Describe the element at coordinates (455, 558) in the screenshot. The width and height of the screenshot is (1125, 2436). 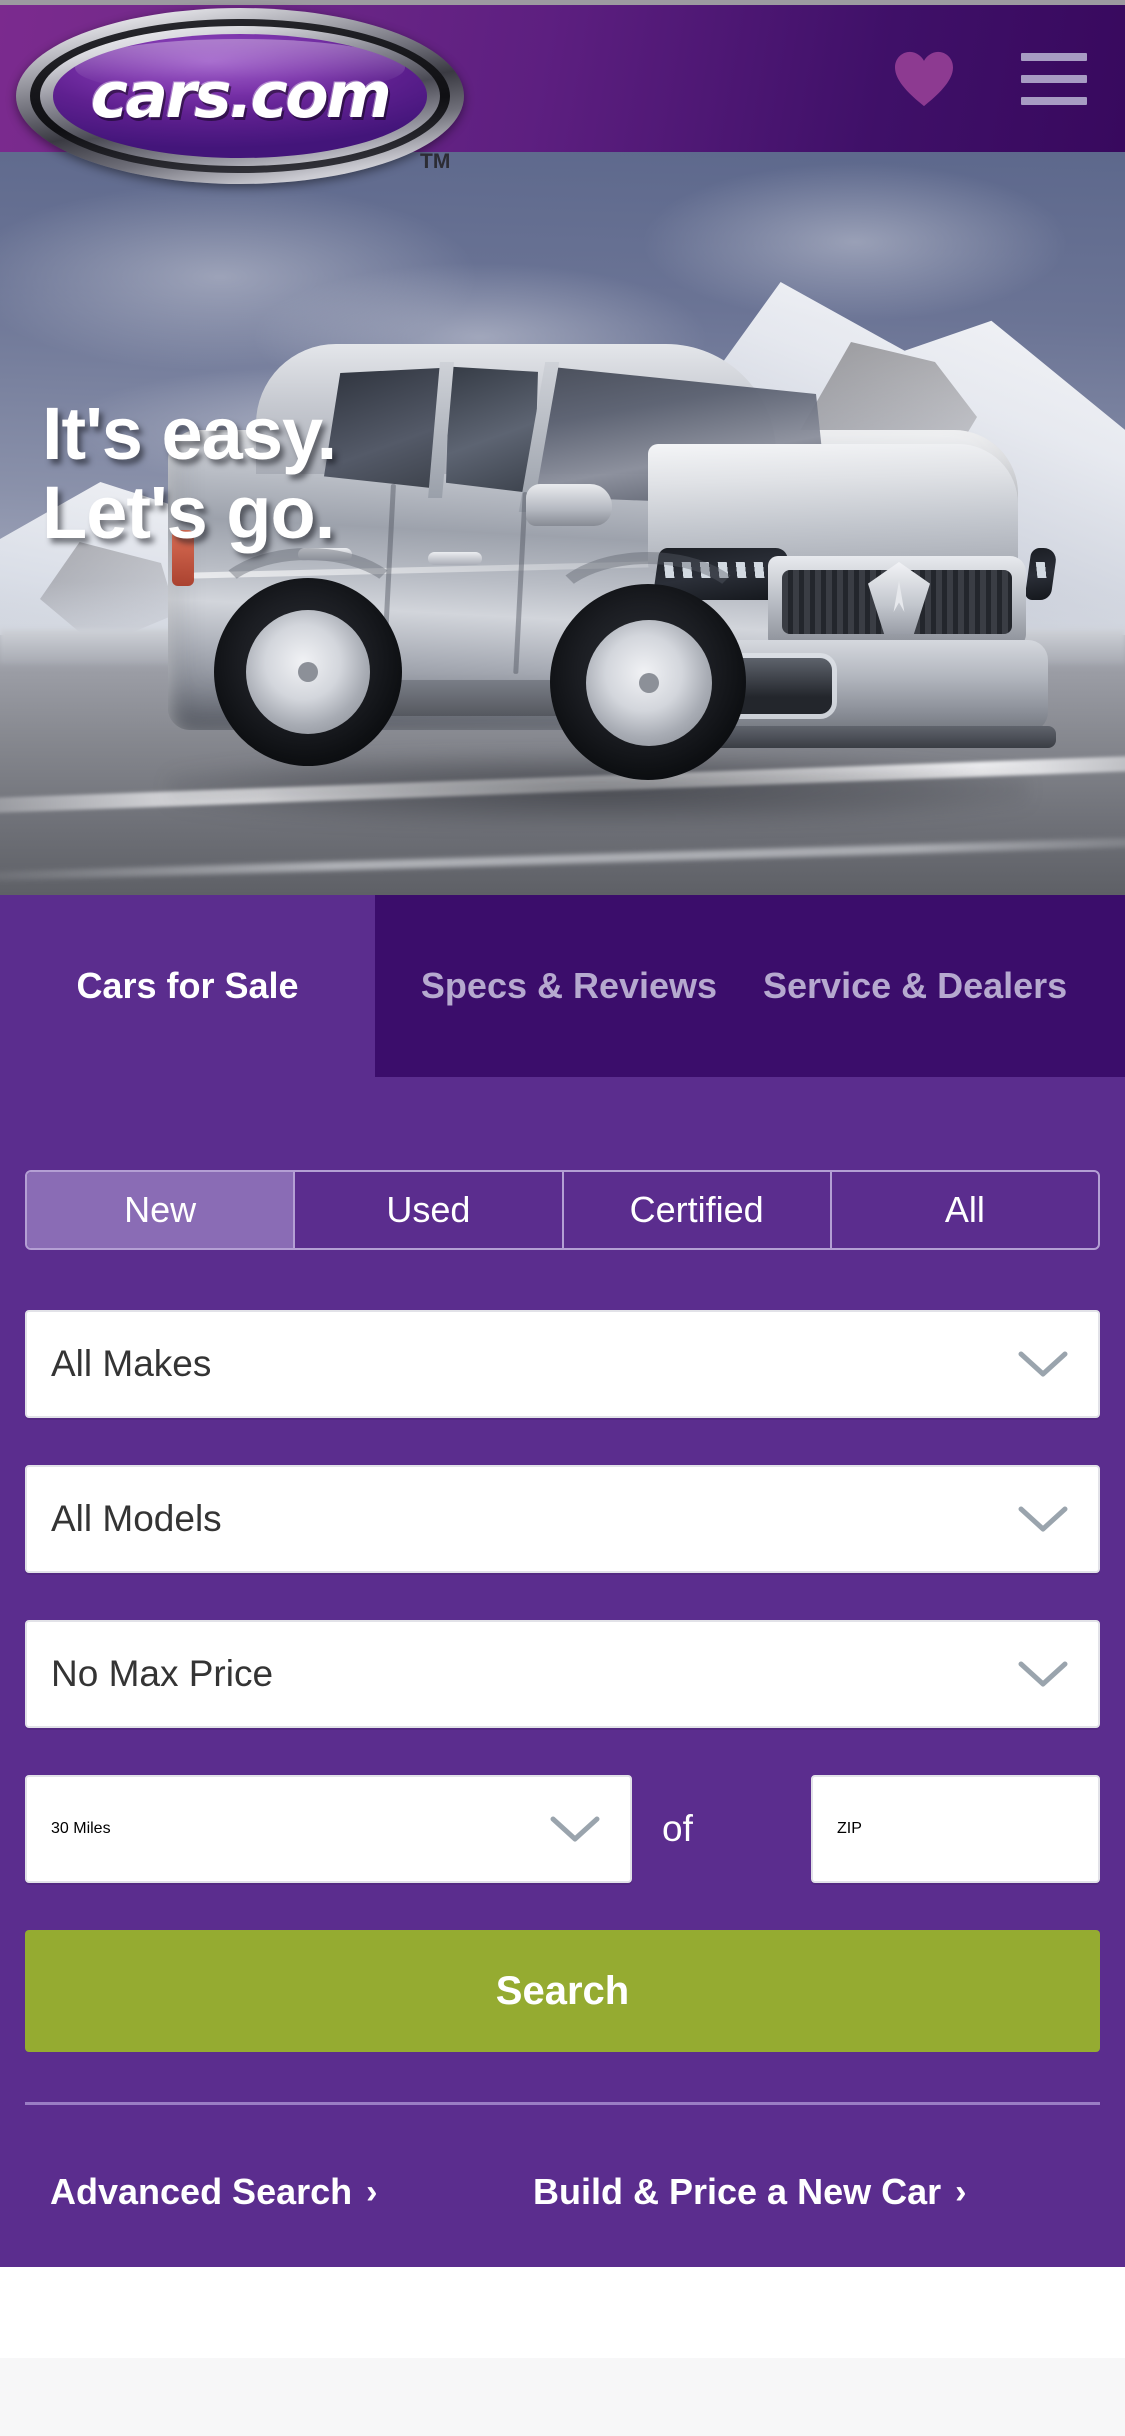
I see `car-door-handle` at that location.